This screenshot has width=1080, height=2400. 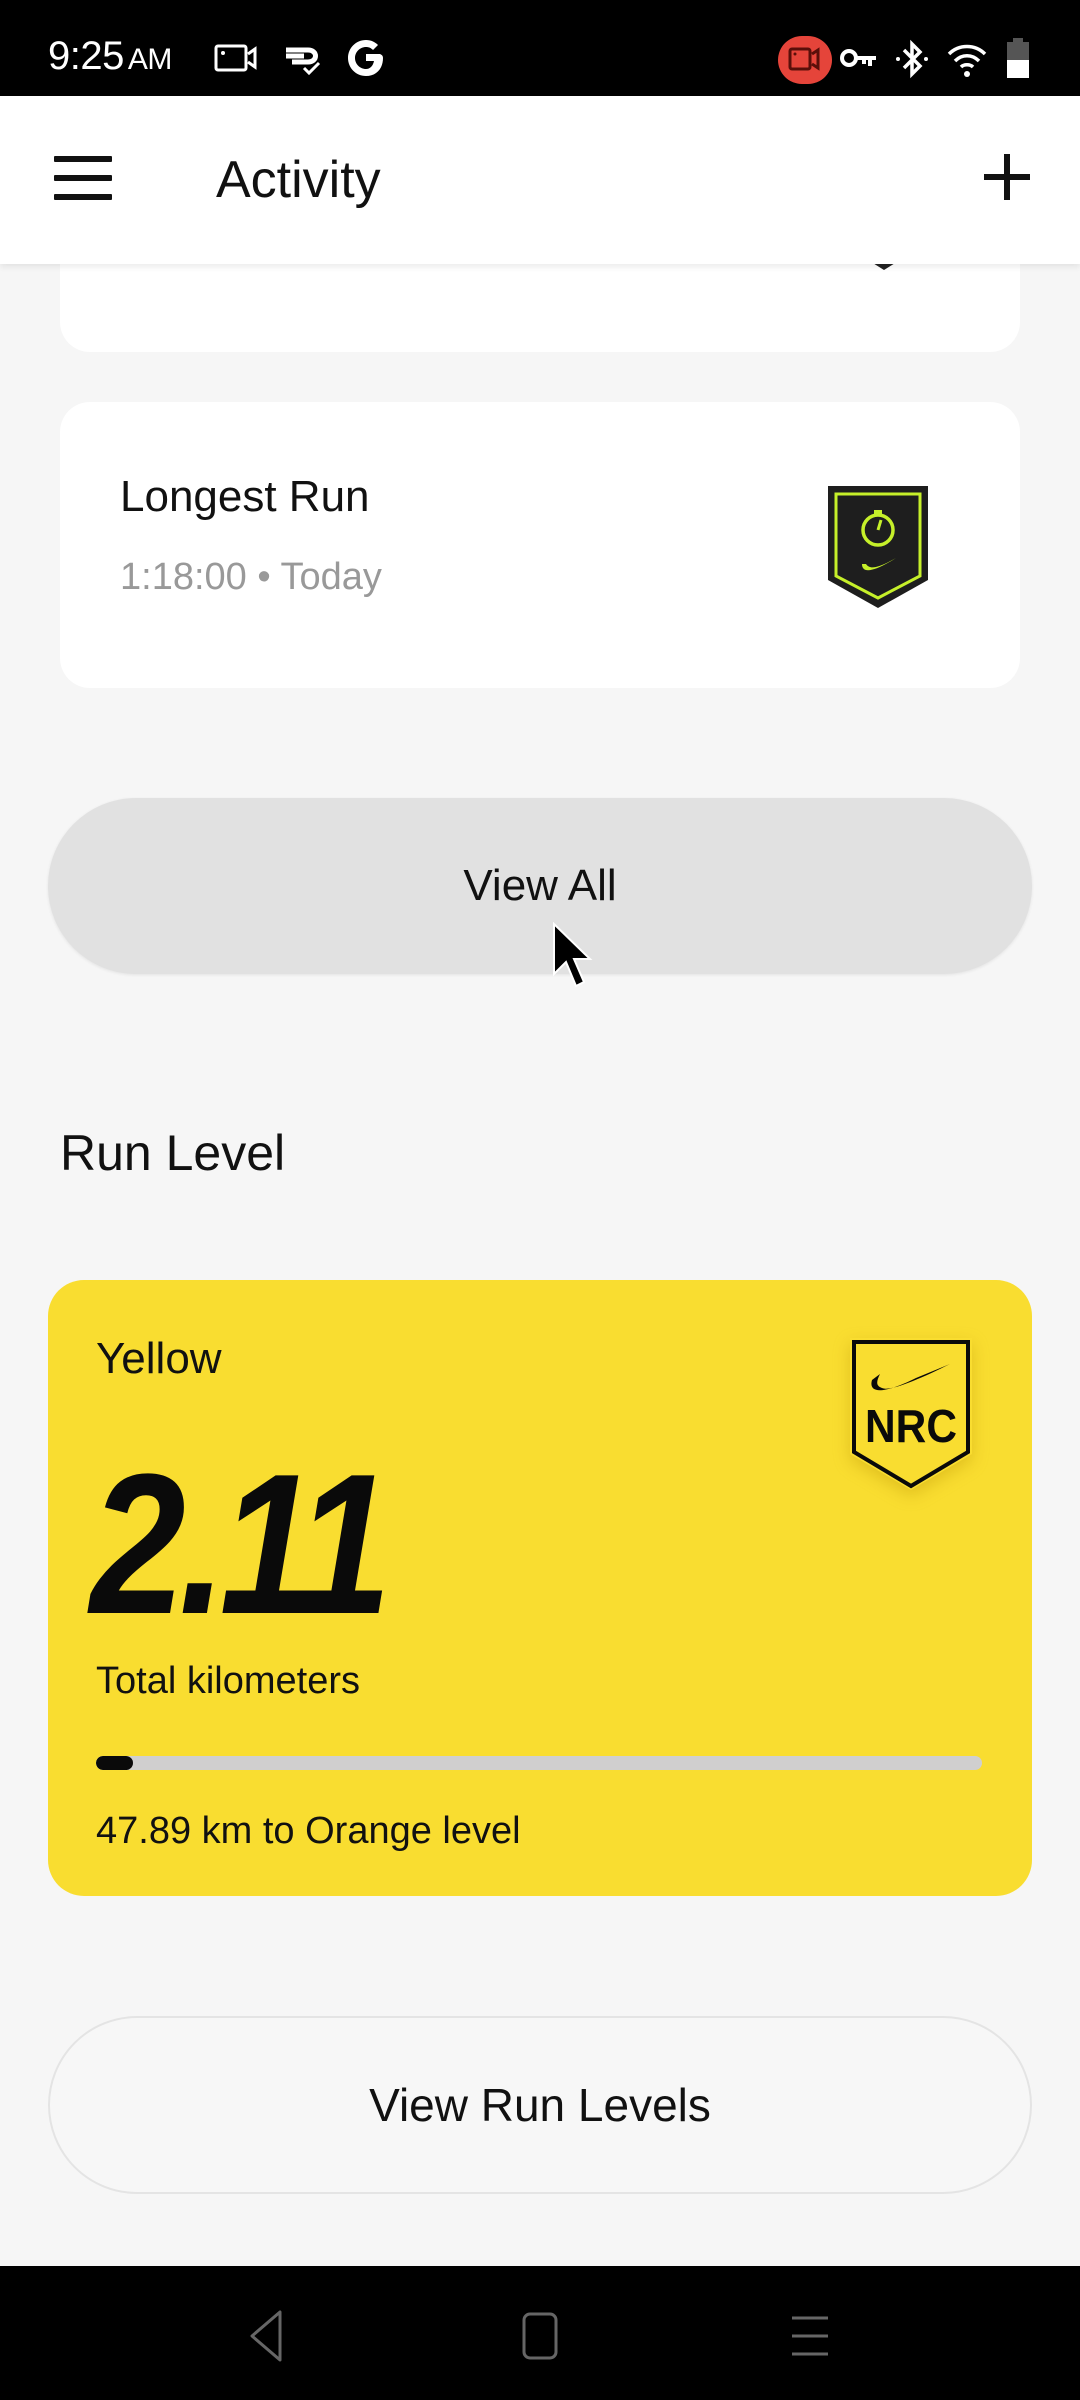 What do you see at coordinates (1007, 177) in the screenshot?
I see `plus-icon` at bounding box center [1007, 177].